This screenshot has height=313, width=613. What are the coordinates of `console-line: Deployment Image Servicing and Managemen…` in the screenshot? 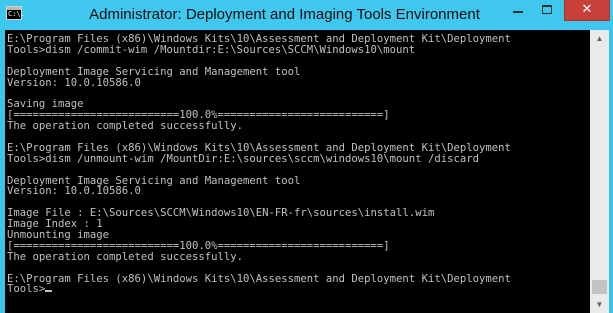 It's located at (154, 71).